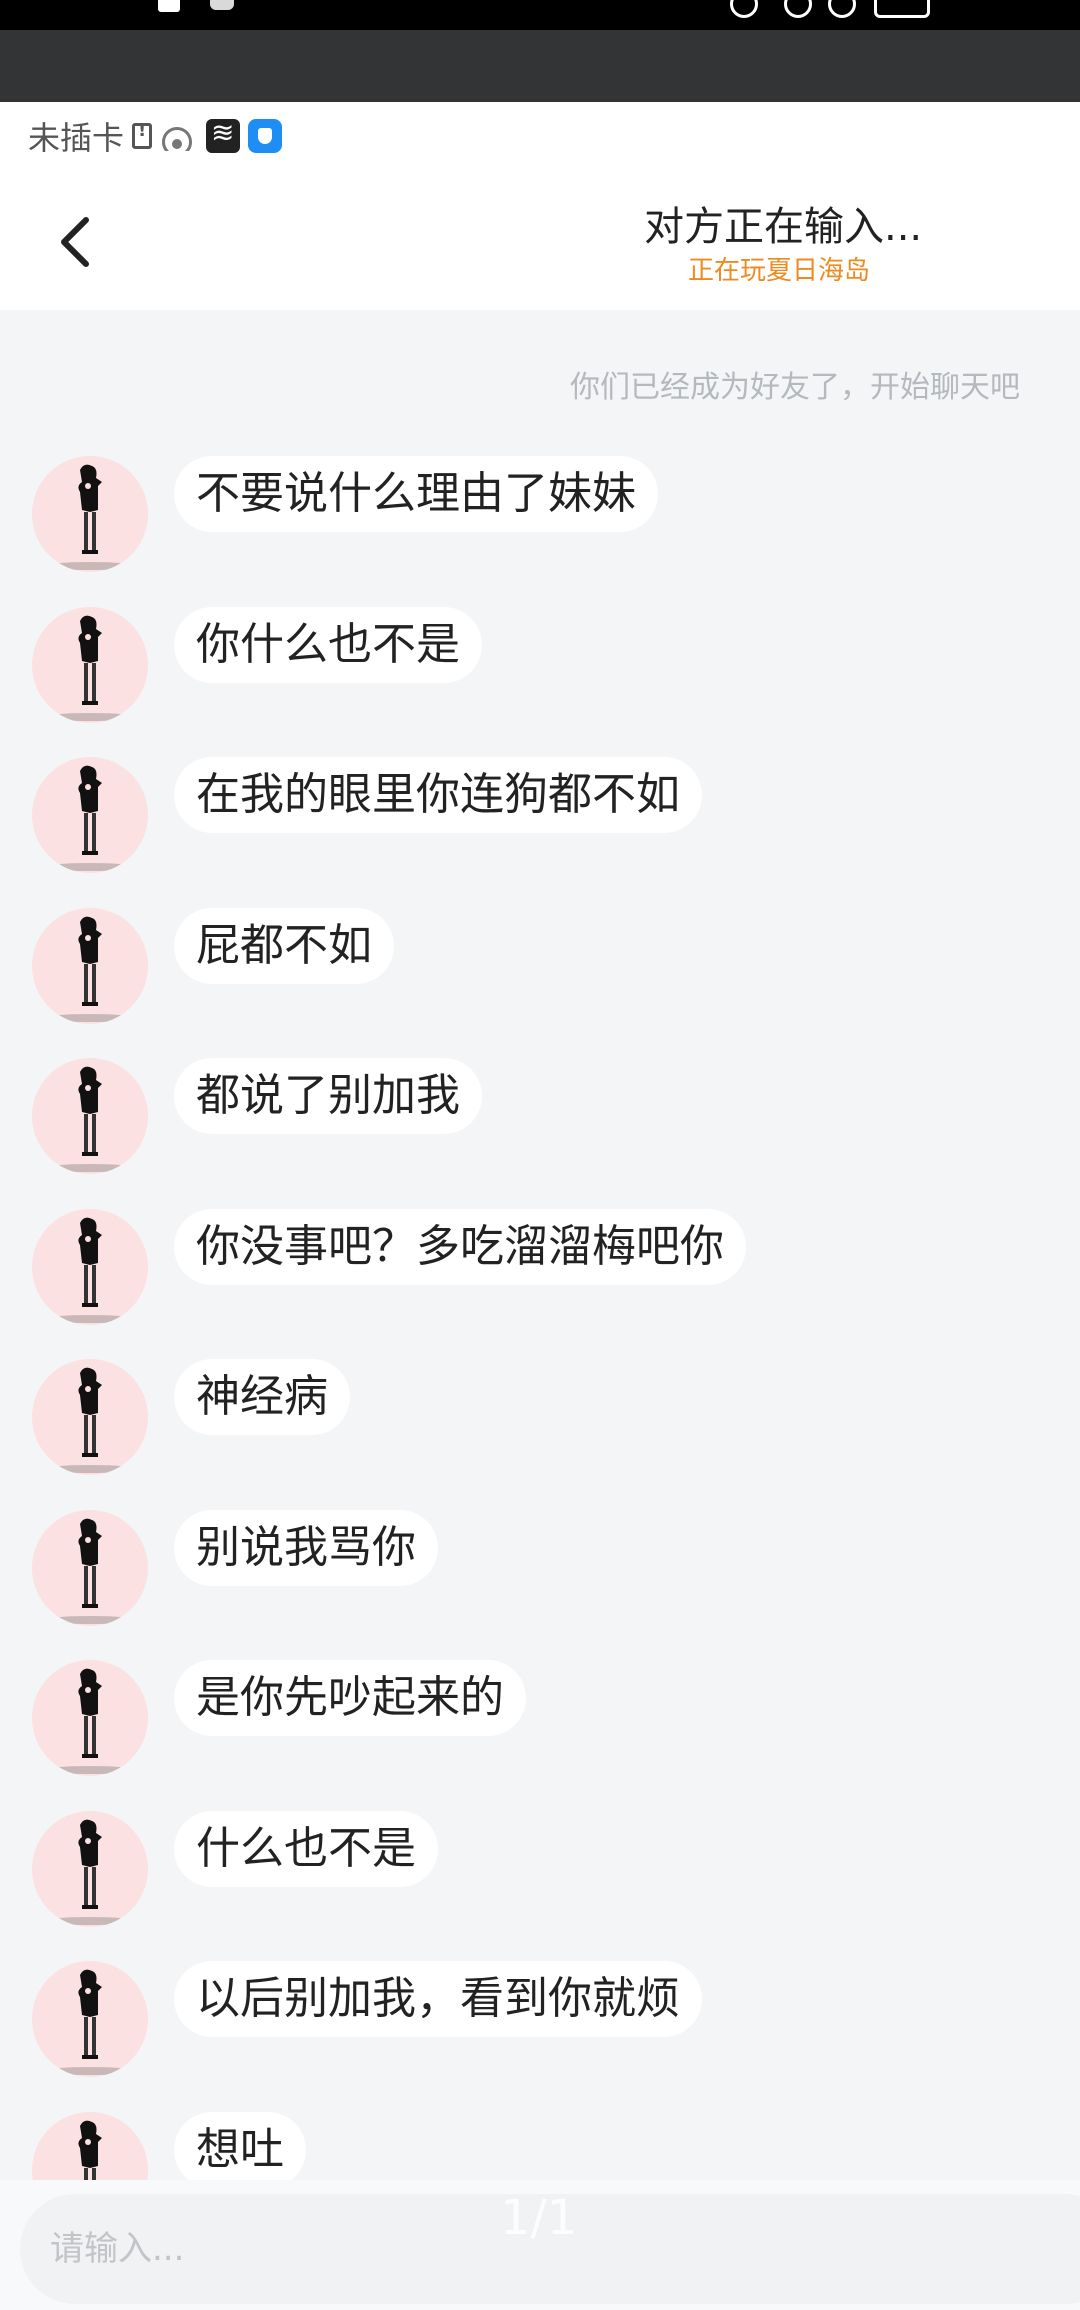 The width and height of the screenshot is (1080, 2310). I want to click on message-bubble: 你什么也不是, so click(328, 644).